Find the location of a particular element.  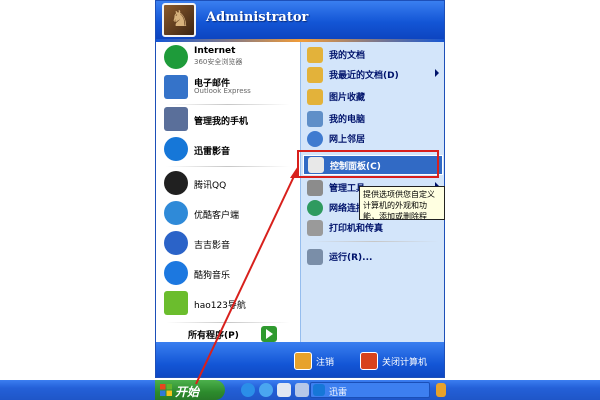

shutdown-button: 关闭计算机 is located at coordinates (402, 361).